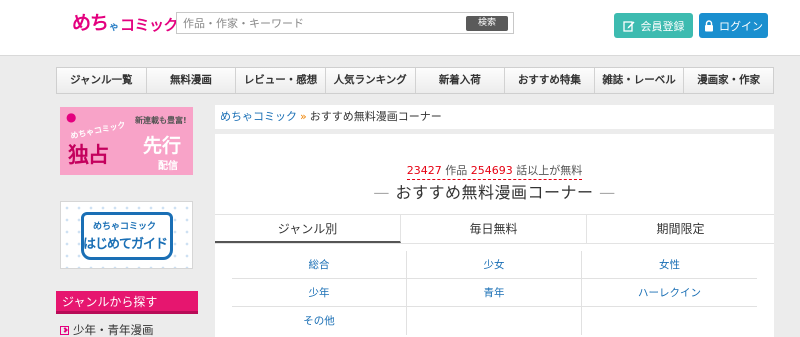 This screenshot has height=337, width=800. Describe the element at coordinates (126, 141) in the screenshot. I see `exclusive-banner: ● めちゃコミック 独占 新連載も豊富! 先行 配信` at that location.